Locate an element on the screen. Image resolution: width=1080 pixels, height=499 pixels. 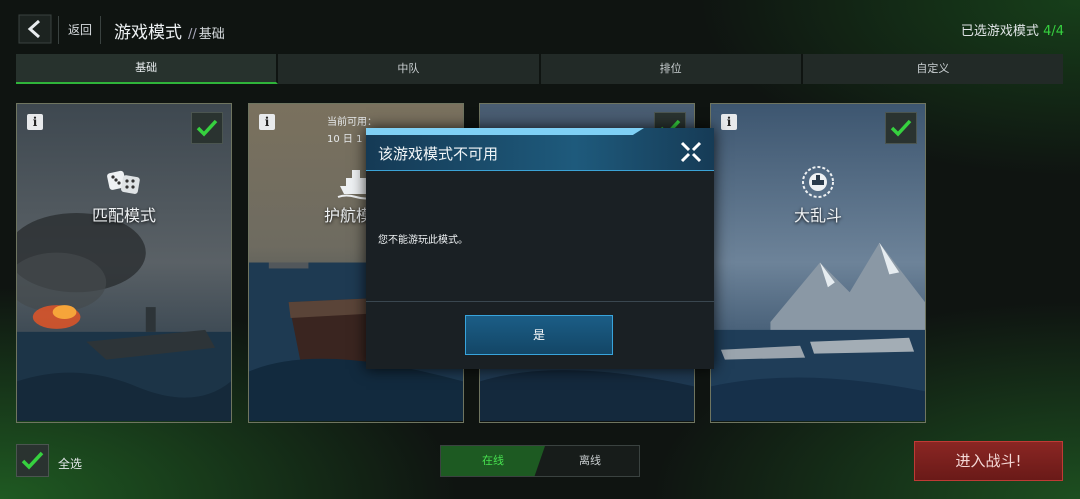
online-offline-toggle: 在线 离线 is located at coordinates (540, 461).